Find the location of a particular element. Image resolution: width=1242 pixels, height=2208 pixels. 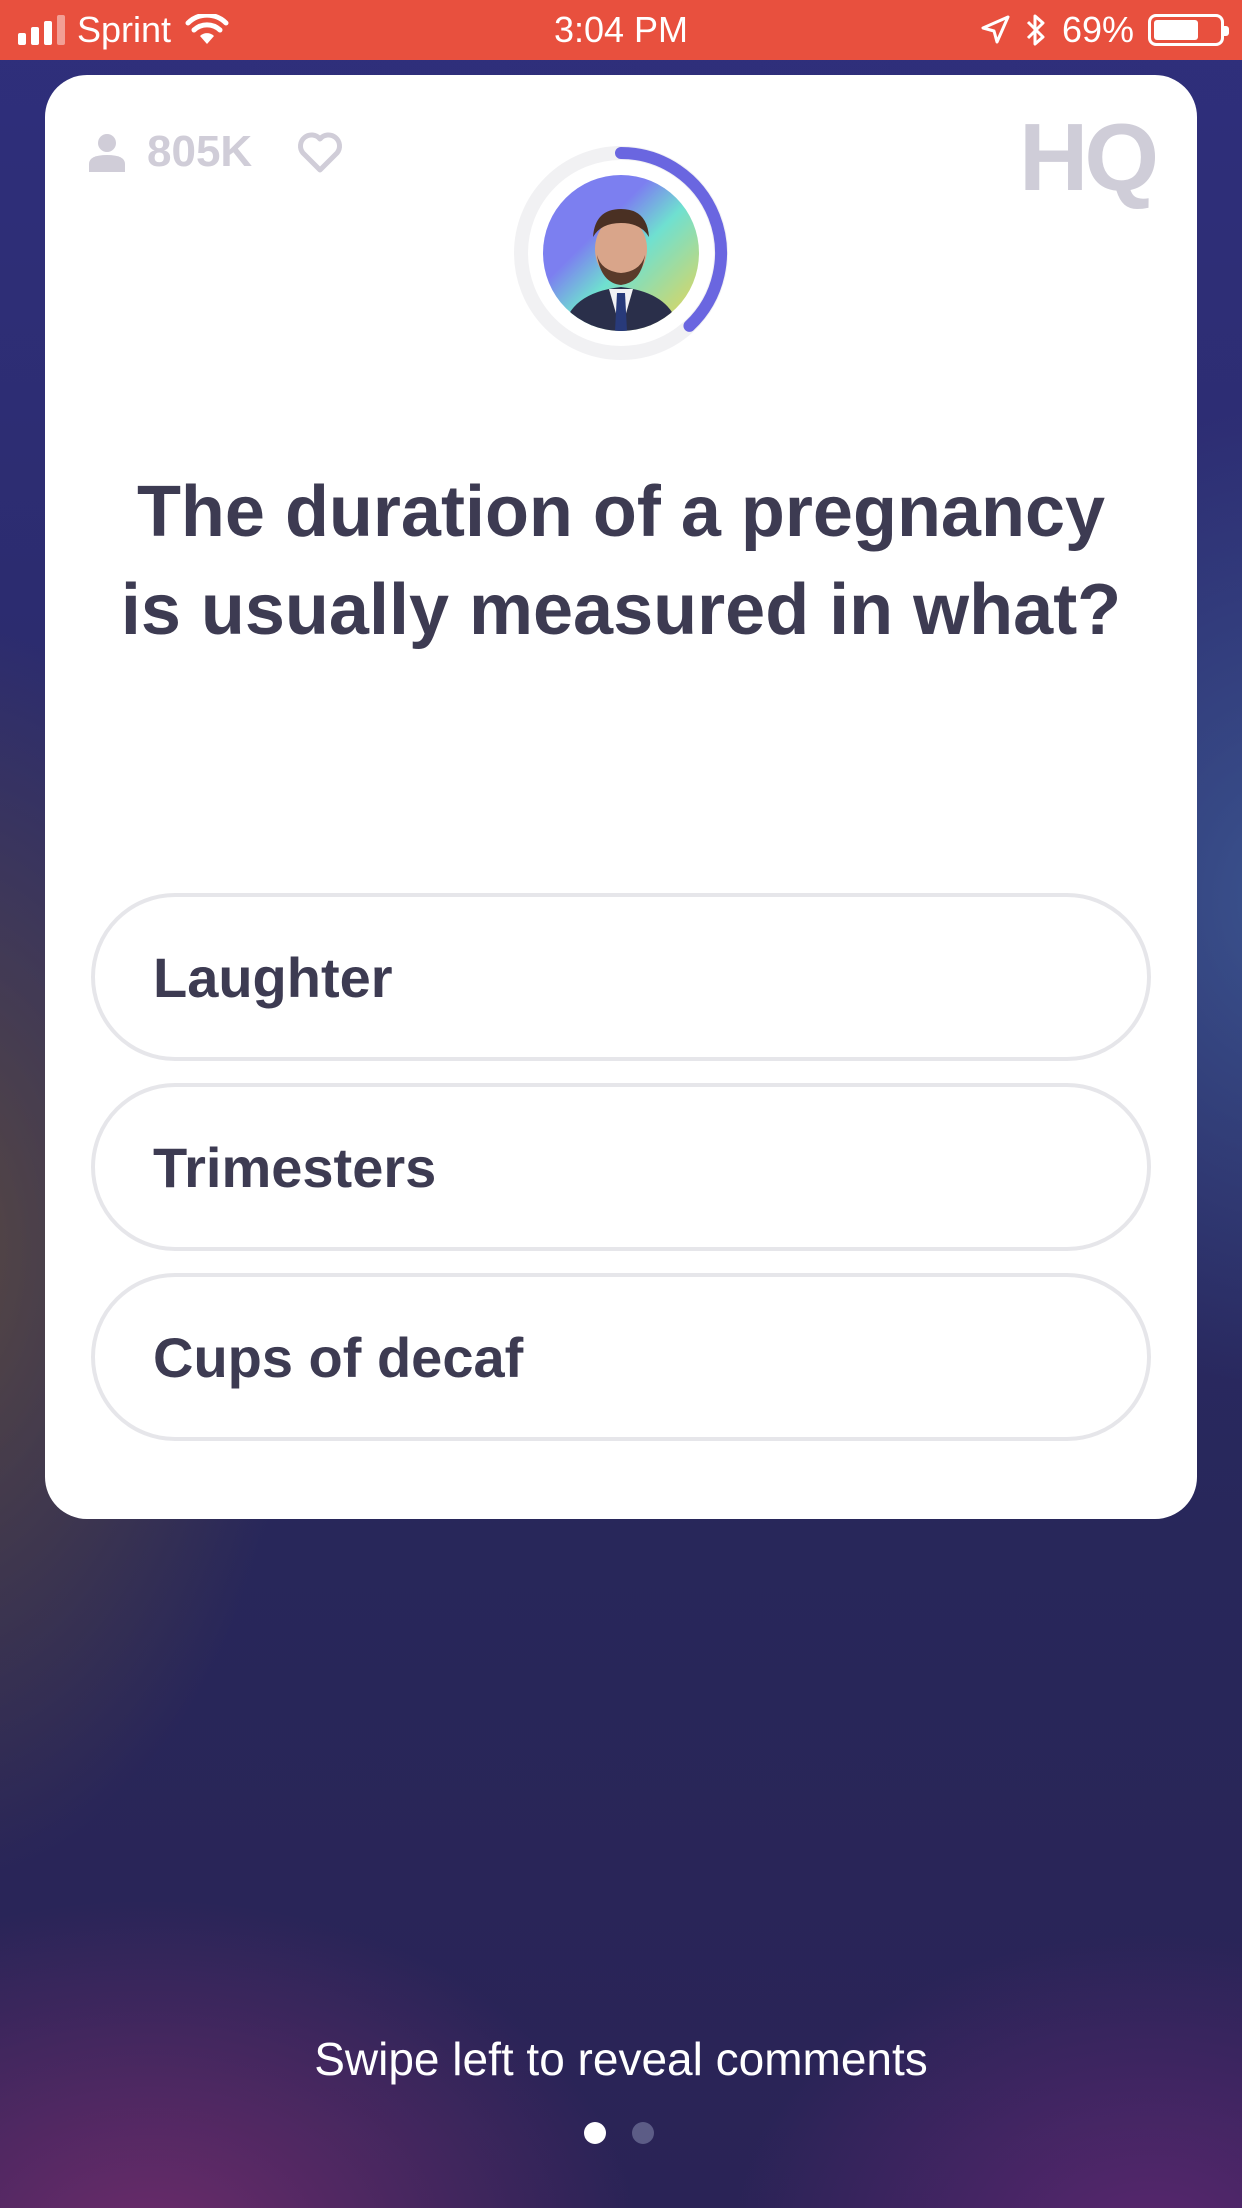

viewer-count: 805K is located at coordinates (216, 152).